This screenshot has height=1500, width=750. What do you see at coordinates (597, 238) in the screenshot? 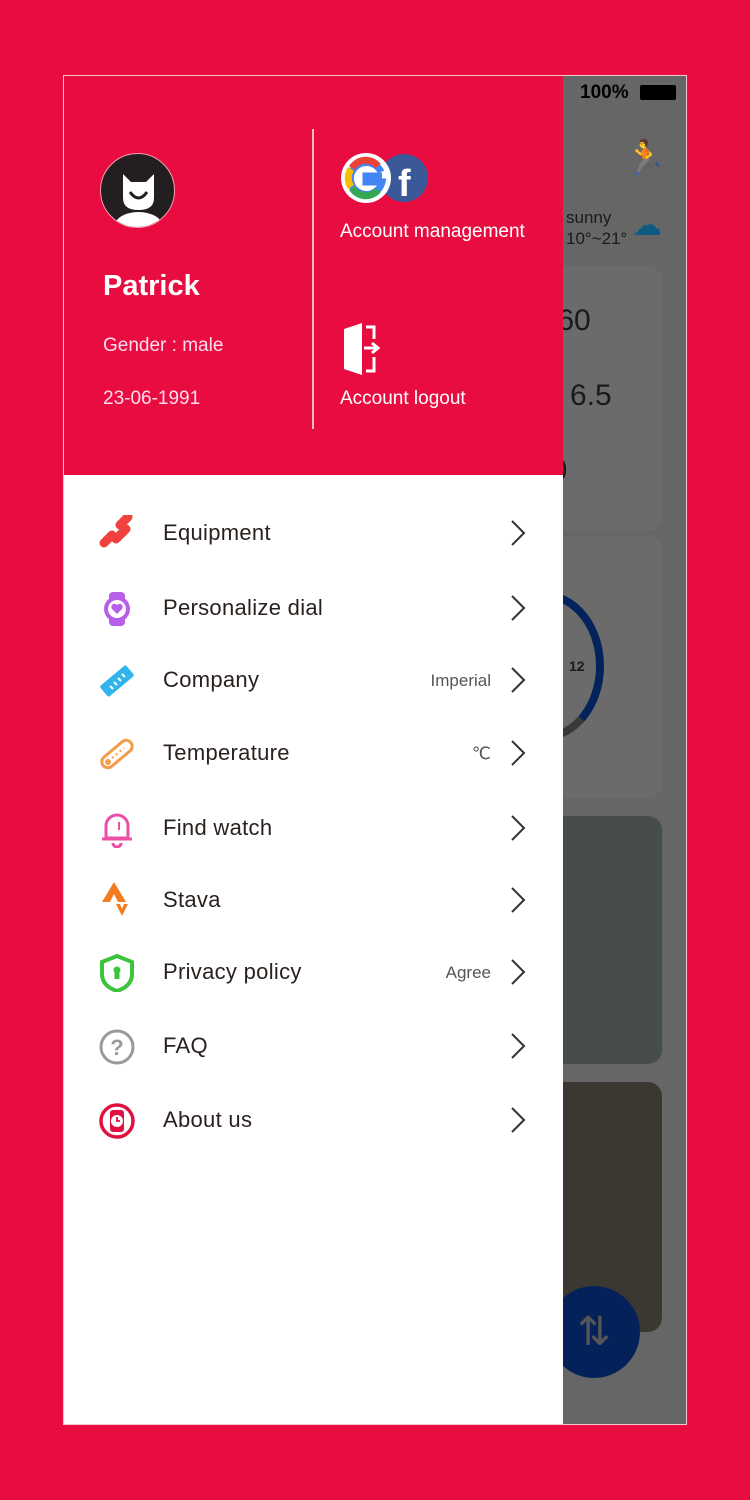
I see `temp-range: 10°~21°` at bounding box center [597, 238].